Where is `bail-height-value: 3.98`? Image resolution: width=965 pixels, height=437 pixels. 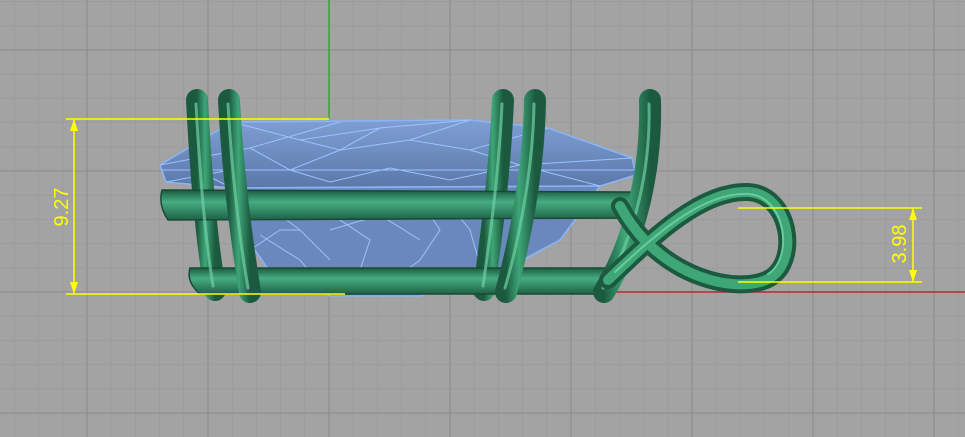 bail-height-value: 3.98 is located at coordinates (900, 244).